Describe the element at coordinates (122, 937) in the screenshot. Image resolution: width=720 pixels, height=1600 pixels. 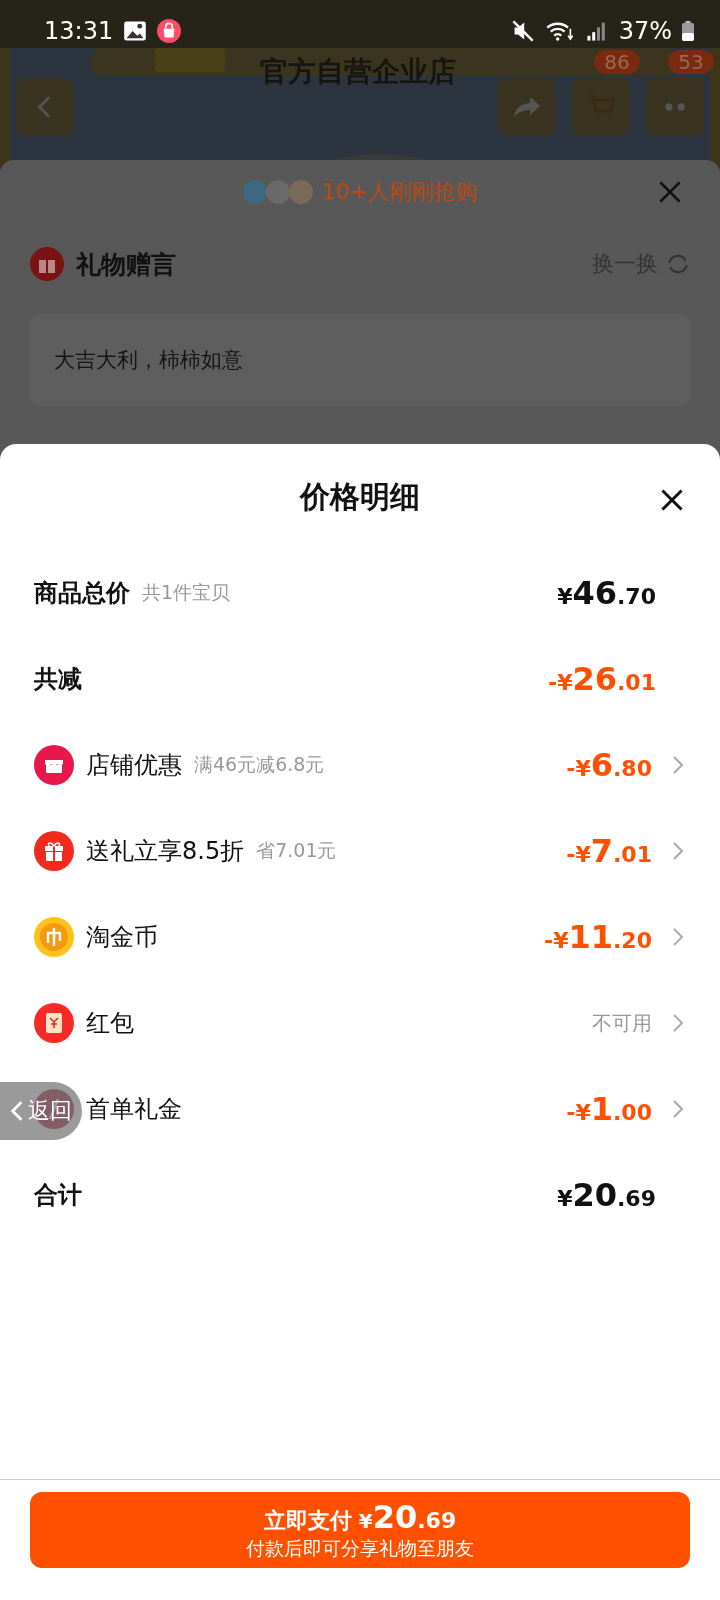
I see `row-label: 淘金币` at that location.